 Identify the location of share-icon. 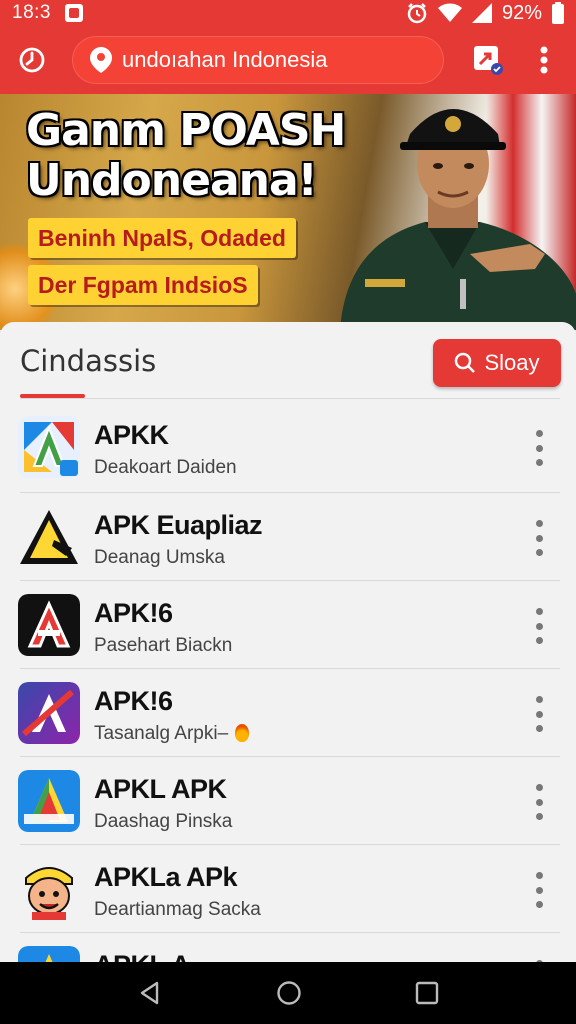
(488, 60).